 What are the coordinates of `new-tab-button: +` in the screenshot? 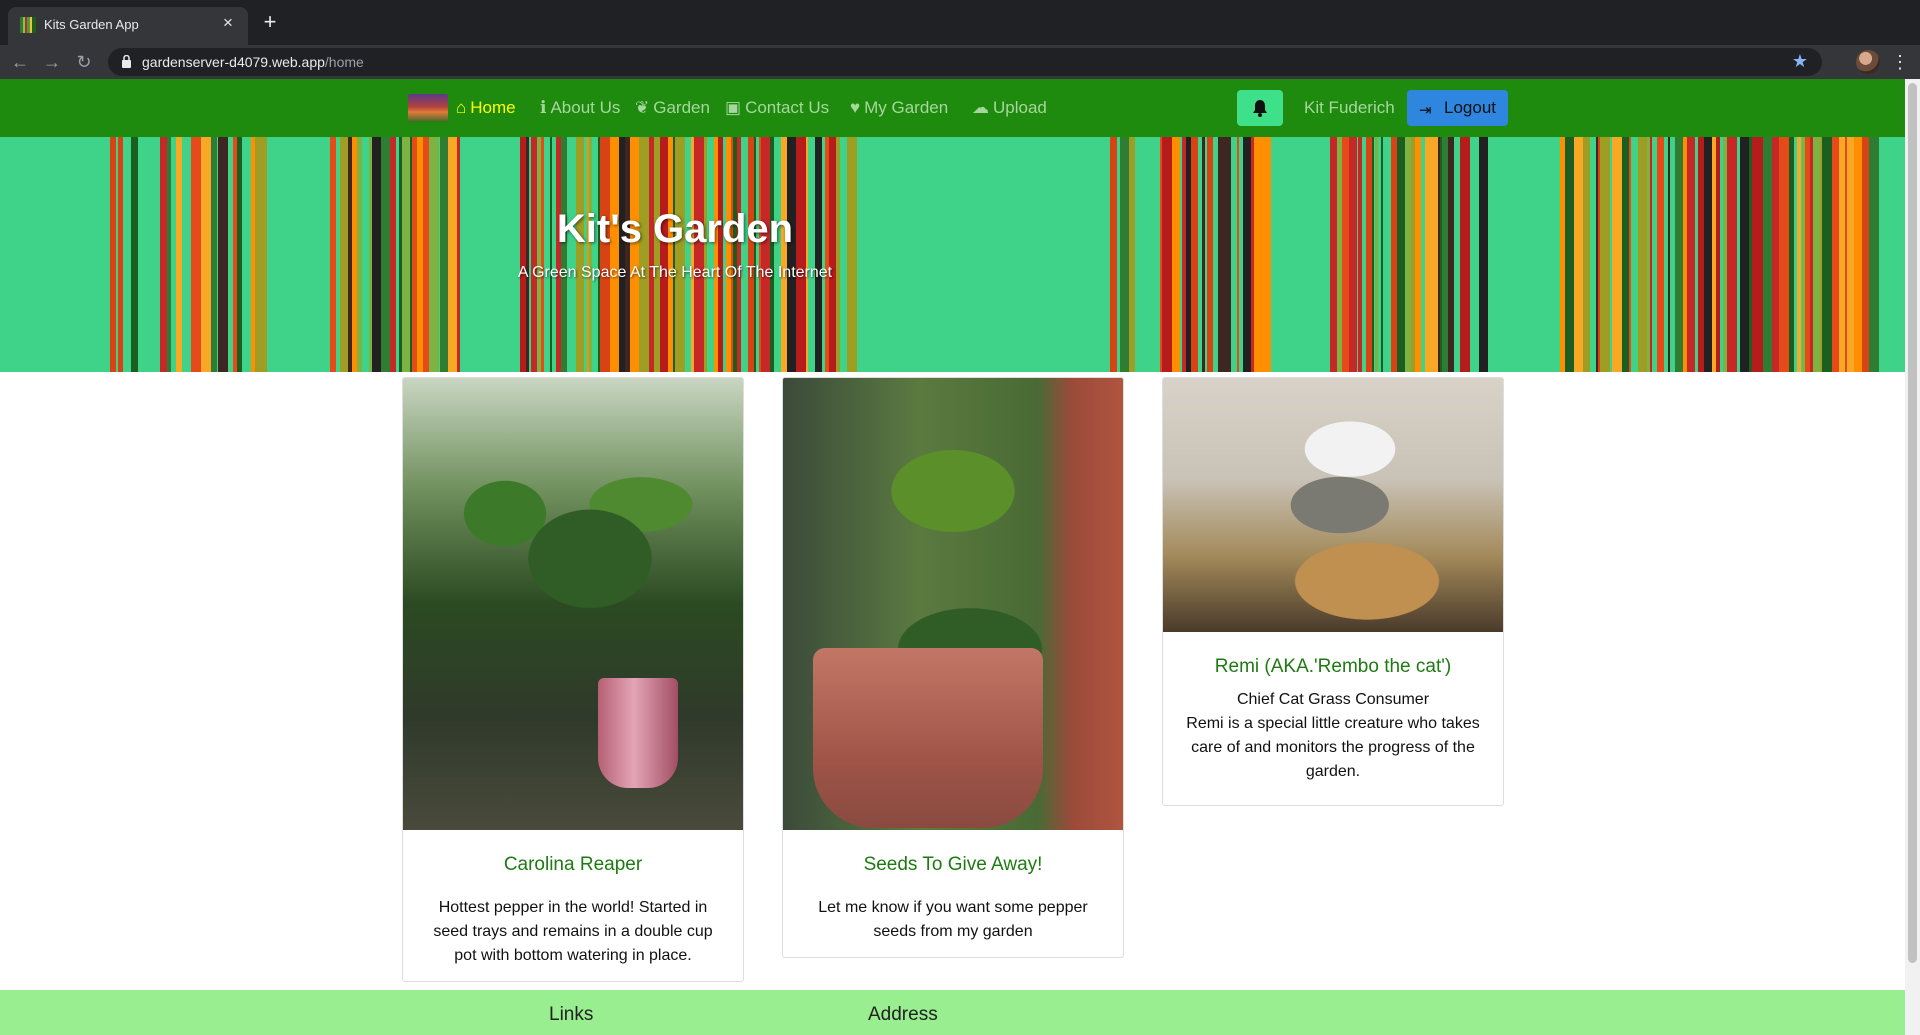 It's located at (270, 22).